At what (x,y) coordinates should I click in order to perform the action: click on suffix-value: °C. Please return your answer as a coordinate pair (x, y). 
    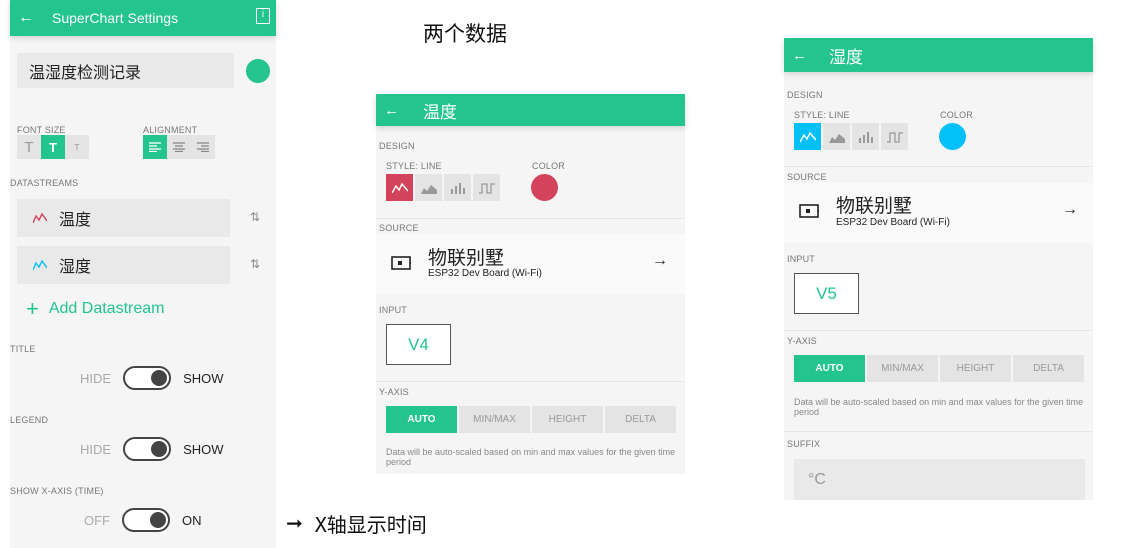
    Looking at the image, I should click on (817, 479).